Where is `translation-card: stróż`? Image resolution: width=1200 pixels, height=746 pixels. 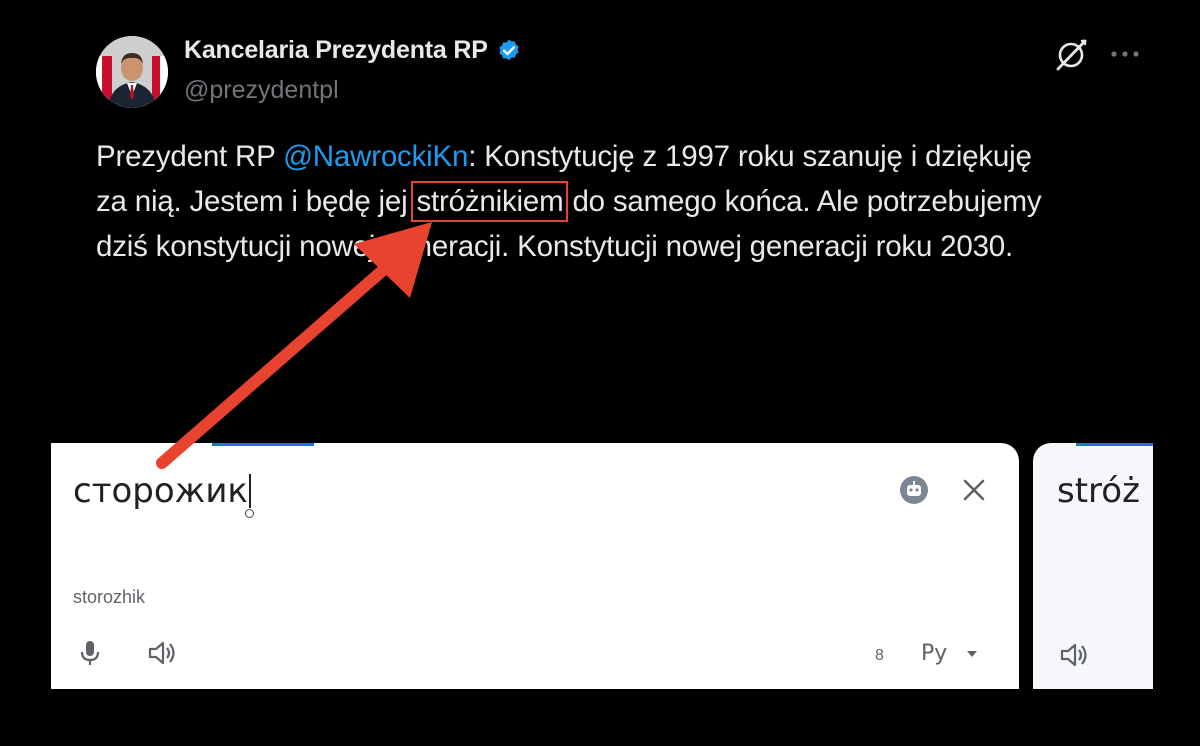
translation-card: stróż is located at coordinates (1093, 566).